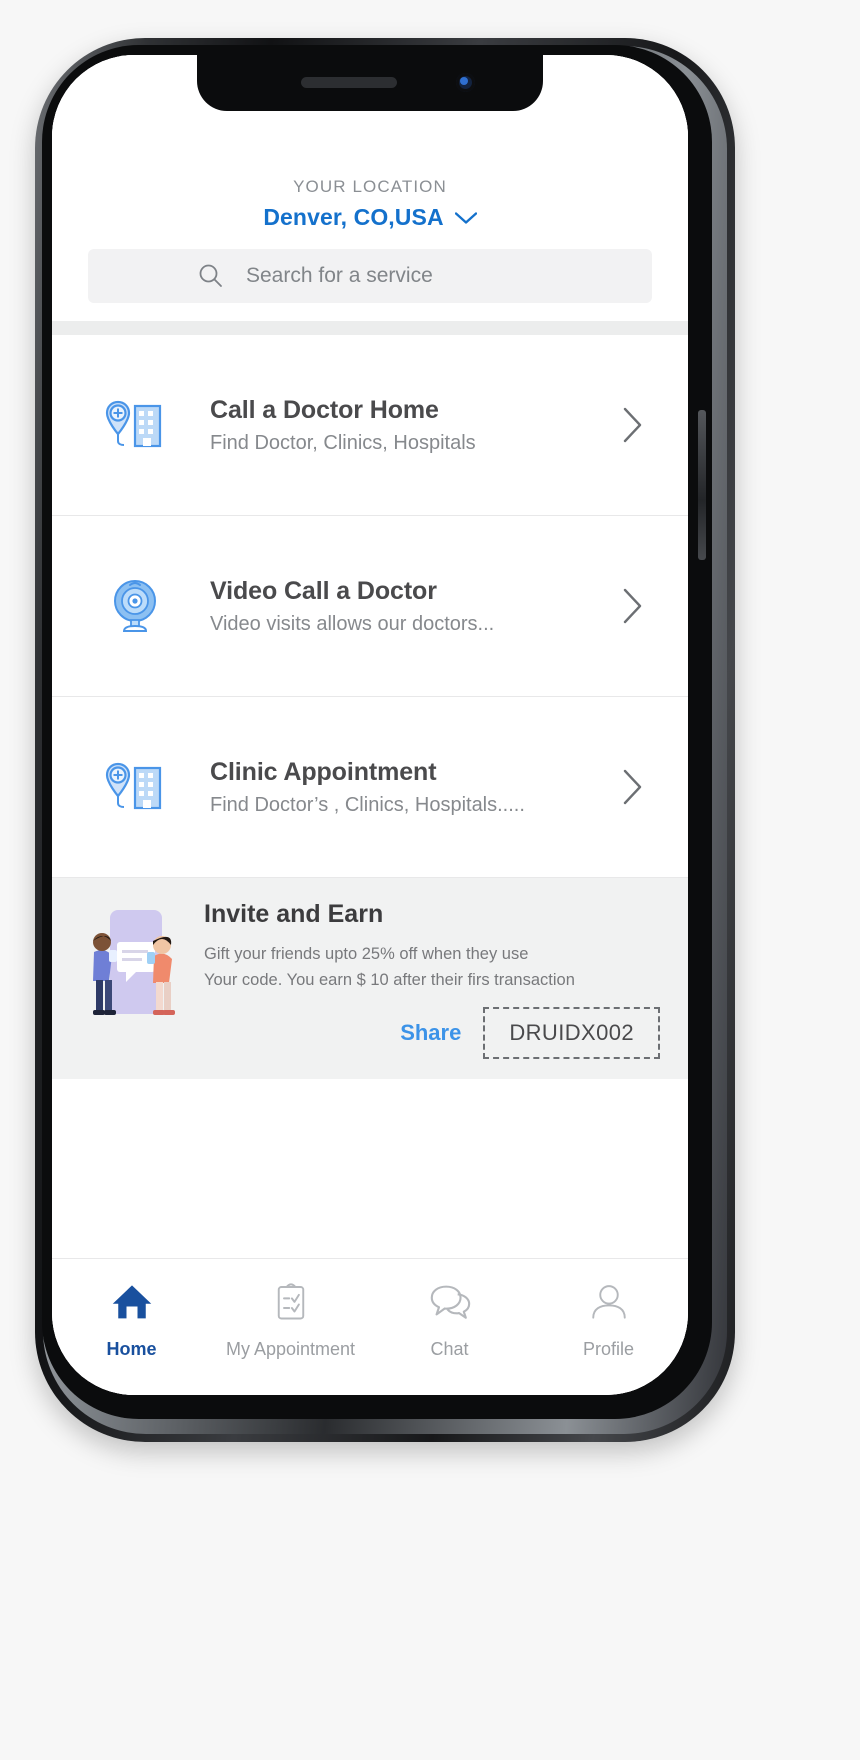 This screenshot has height=1760, width=860. What do you see at coordinates (135, 606) in the screenshot?
I see `webcam-icon` at bounding box center [135, 606].